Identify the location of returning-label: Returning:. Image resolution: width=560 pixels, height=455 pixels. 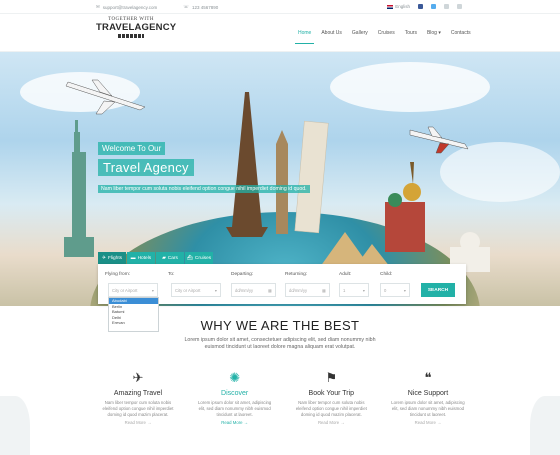
(296, 274).